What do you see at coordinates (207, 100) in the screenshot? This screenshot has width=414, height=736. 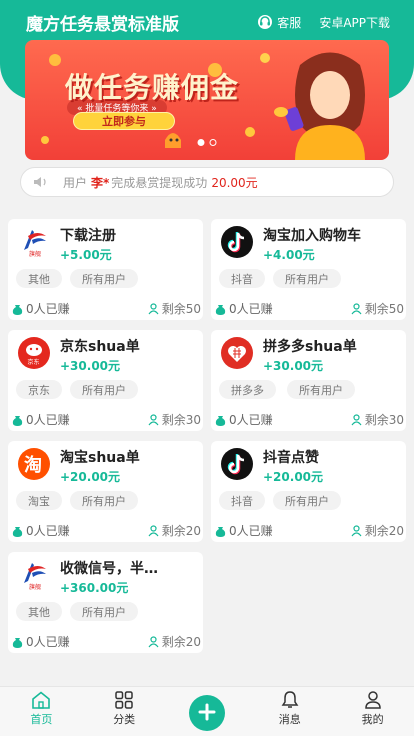 I see `promo-banner: 做任务赚佣金 « 批量任务等你来 » 立即参与` at bounding box center [207, 100].